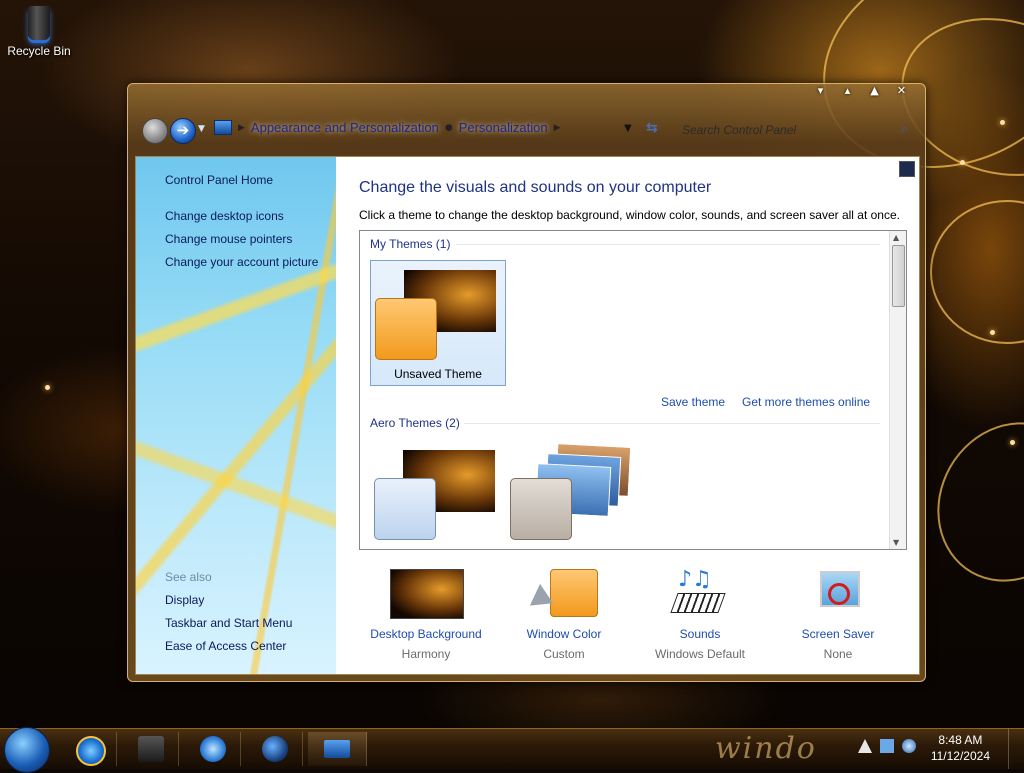  I want to click on save-theme-link: Save theme, so click(693, 402).